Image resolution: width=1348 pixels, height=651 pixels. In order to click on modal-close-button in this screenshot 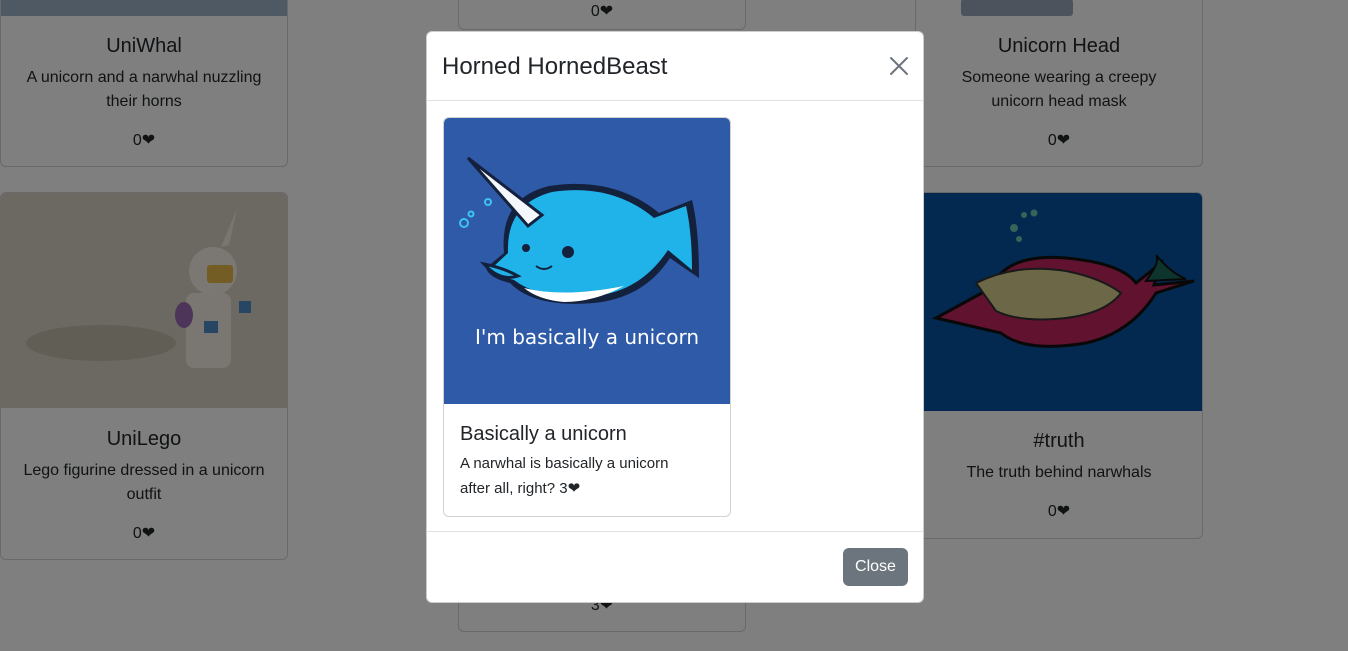, I will do `click(899, 66)`.